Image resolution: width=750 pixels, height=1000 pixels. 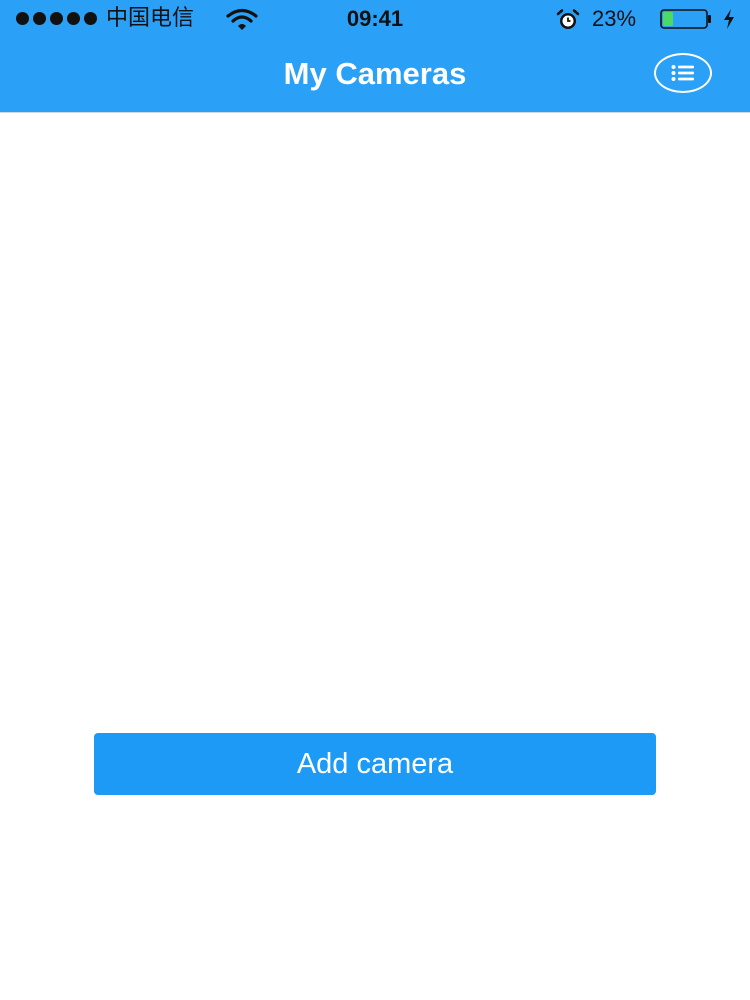 I want to click on app-header: 中国电信 09:41 23% My Cameras, so click(x=375, y=56).